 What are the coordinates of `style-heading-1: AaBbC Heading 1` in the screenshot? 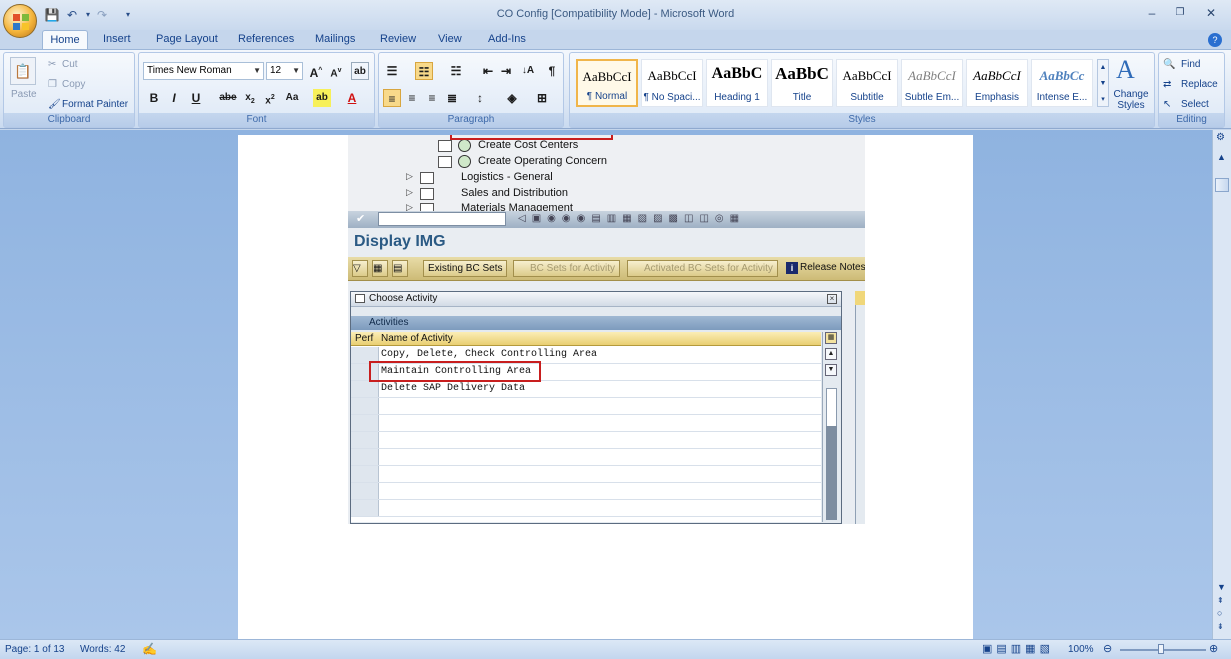 It's located at (737, 83).